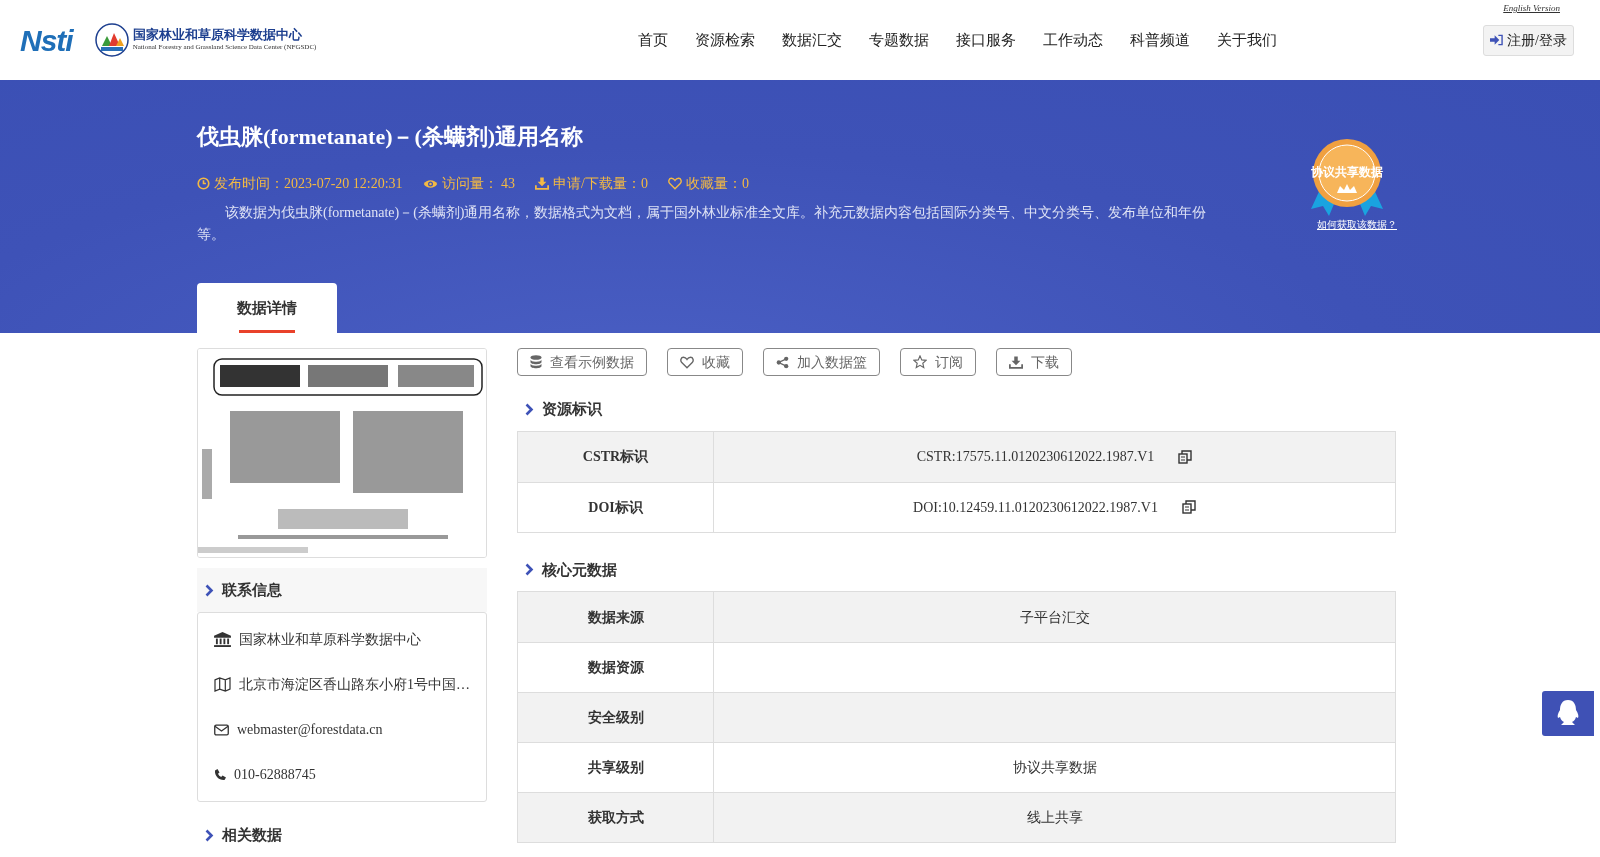 The width and height of the screenshot is (1600, 857). I want to click on row-value: DOI:10.12459.11.0120230612022.1987.V1, so click(1035, 507).